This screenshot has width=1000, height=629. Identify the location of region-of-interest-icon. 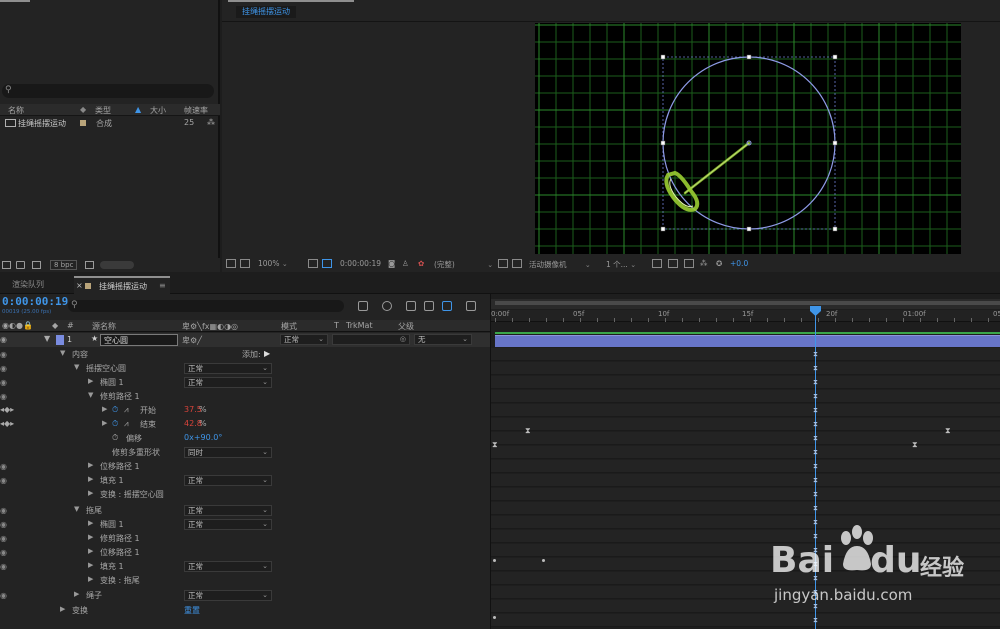
(503, 263).